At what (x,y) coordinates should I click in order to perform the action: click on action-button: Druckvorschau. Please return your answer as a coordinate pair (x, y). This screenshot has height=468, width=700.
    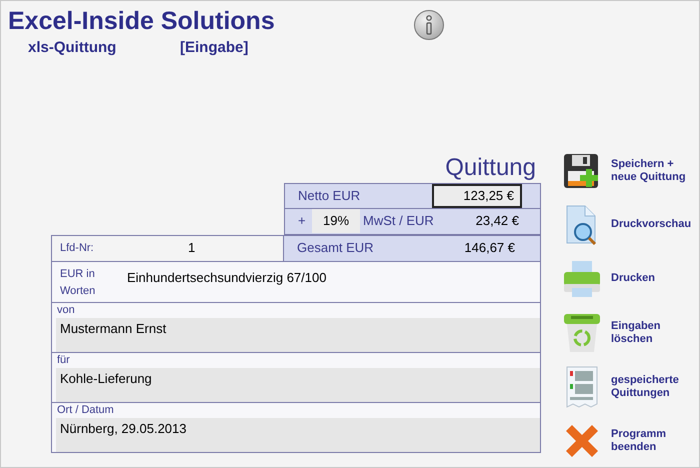
    Looking at the image, I should click on (626, 225).